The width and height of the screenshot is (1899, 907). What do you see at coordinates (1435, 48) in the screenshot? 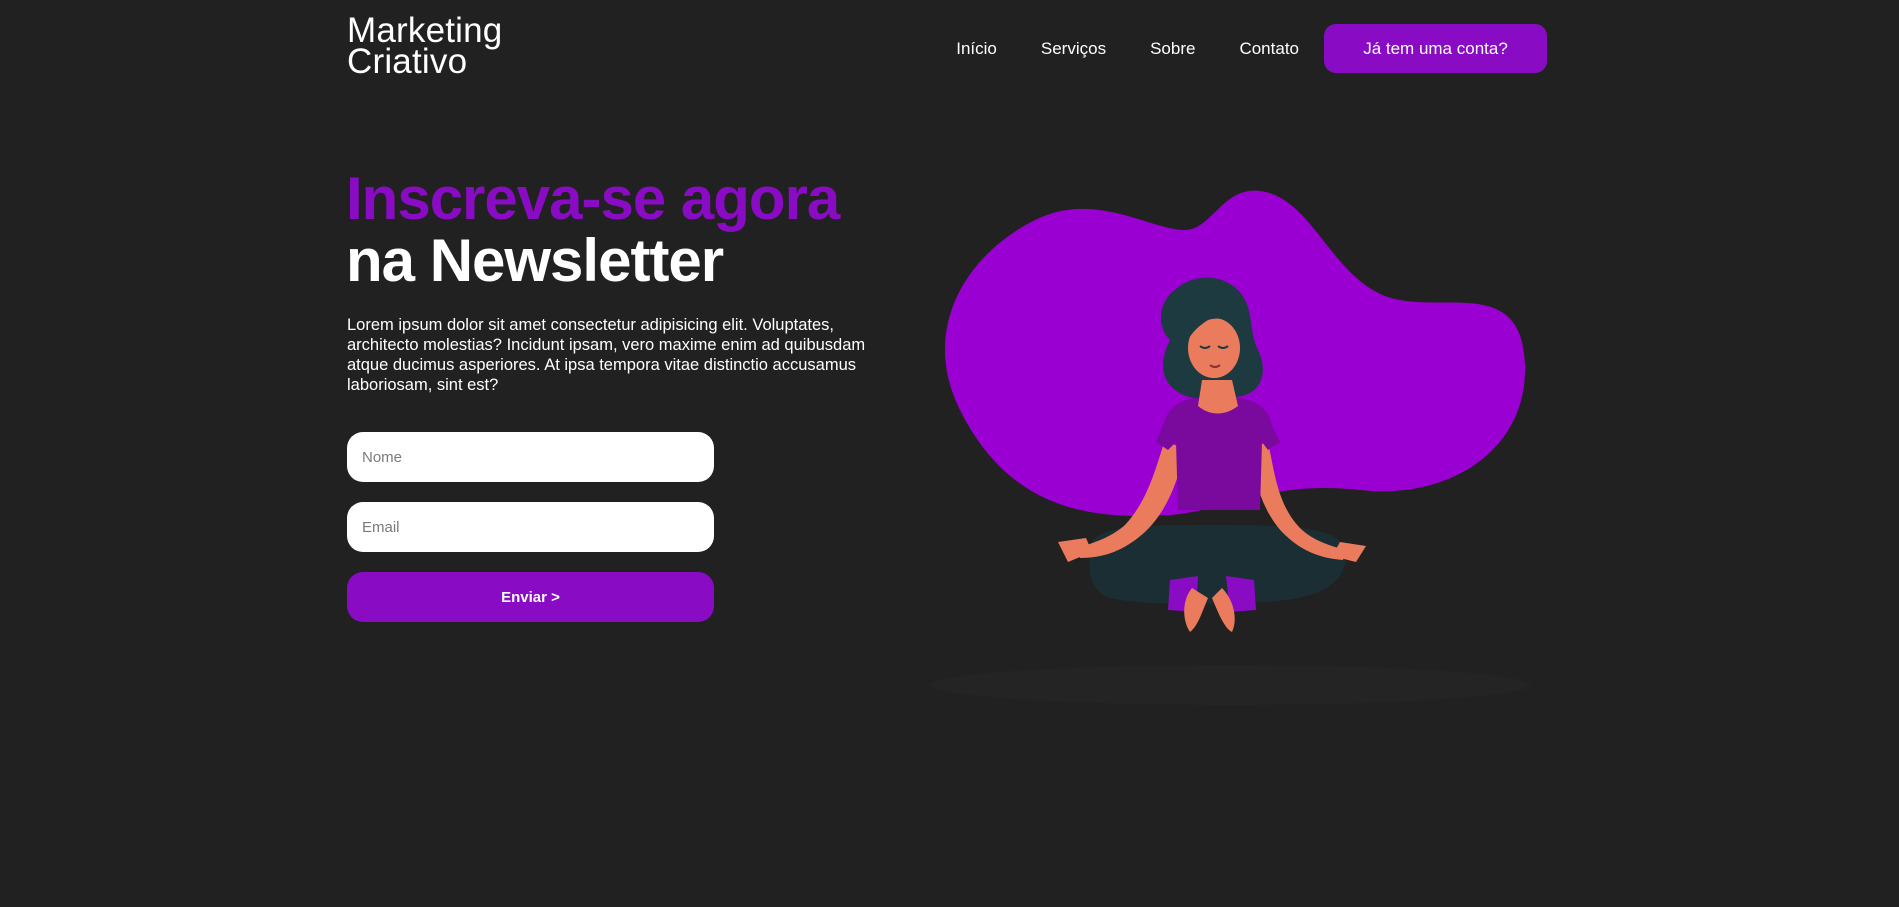
I see `account-button: Já tem uma conta?` at bounding box center [1435, 48].